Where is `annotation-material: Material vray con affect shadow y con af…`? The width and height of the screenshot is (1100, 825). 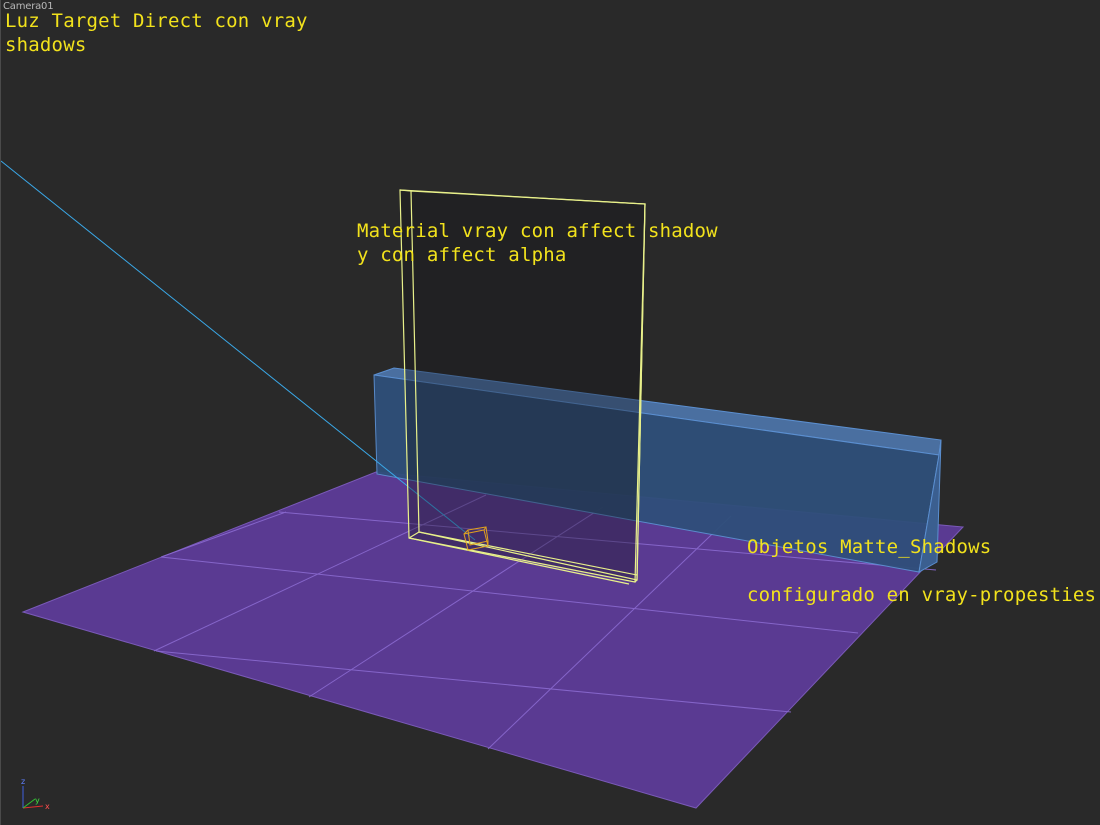
annotation-material: Material vray con affect shadow y con af… is located at coordinates (537, 243).